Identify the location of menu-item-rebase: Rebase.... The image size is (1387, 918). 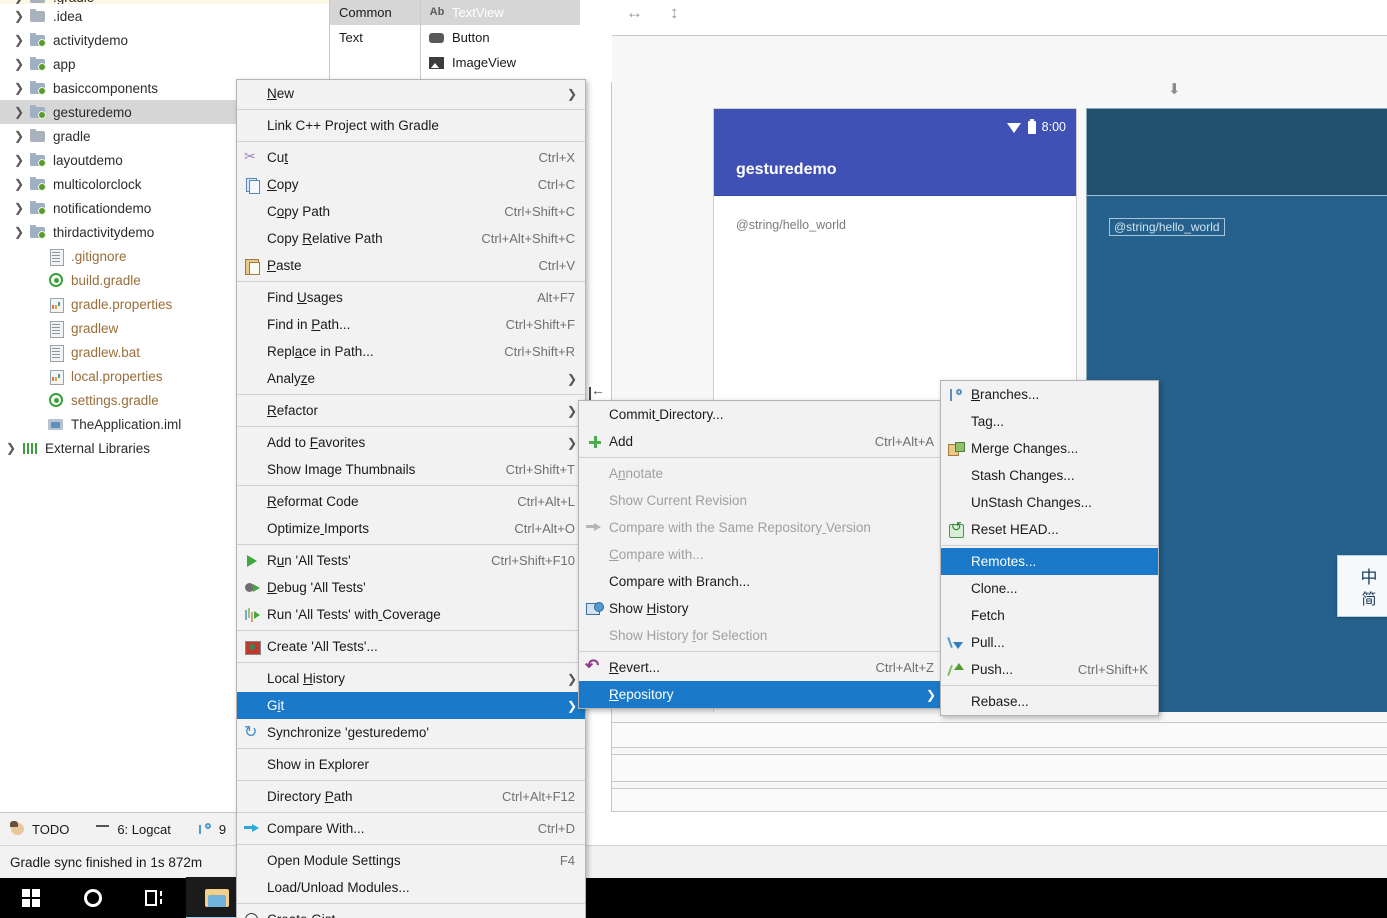
(1049, 701).